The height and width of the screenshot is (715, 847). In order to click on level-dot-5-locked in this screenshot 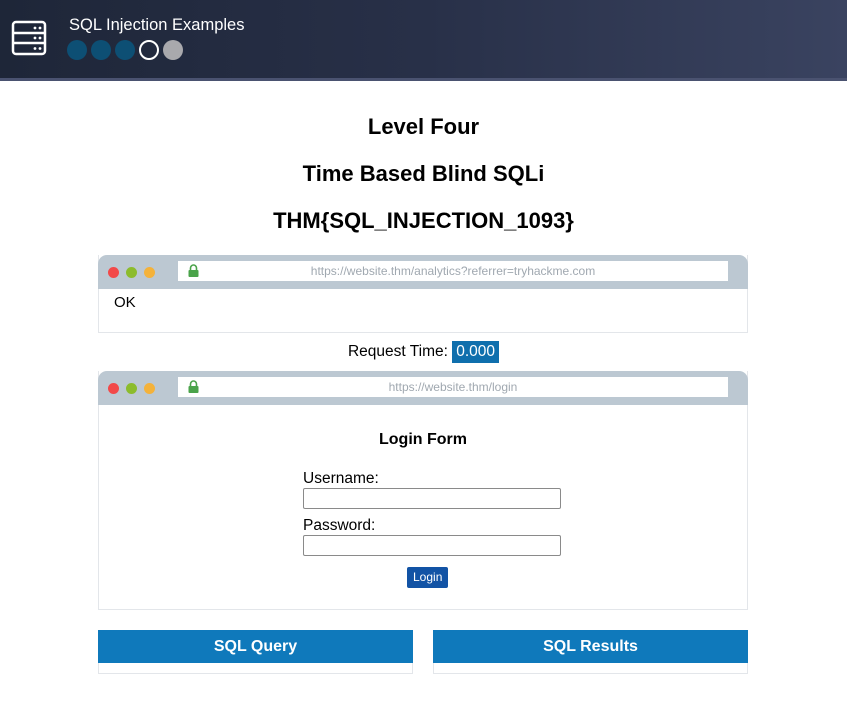, I will do `click(173, 50)`.